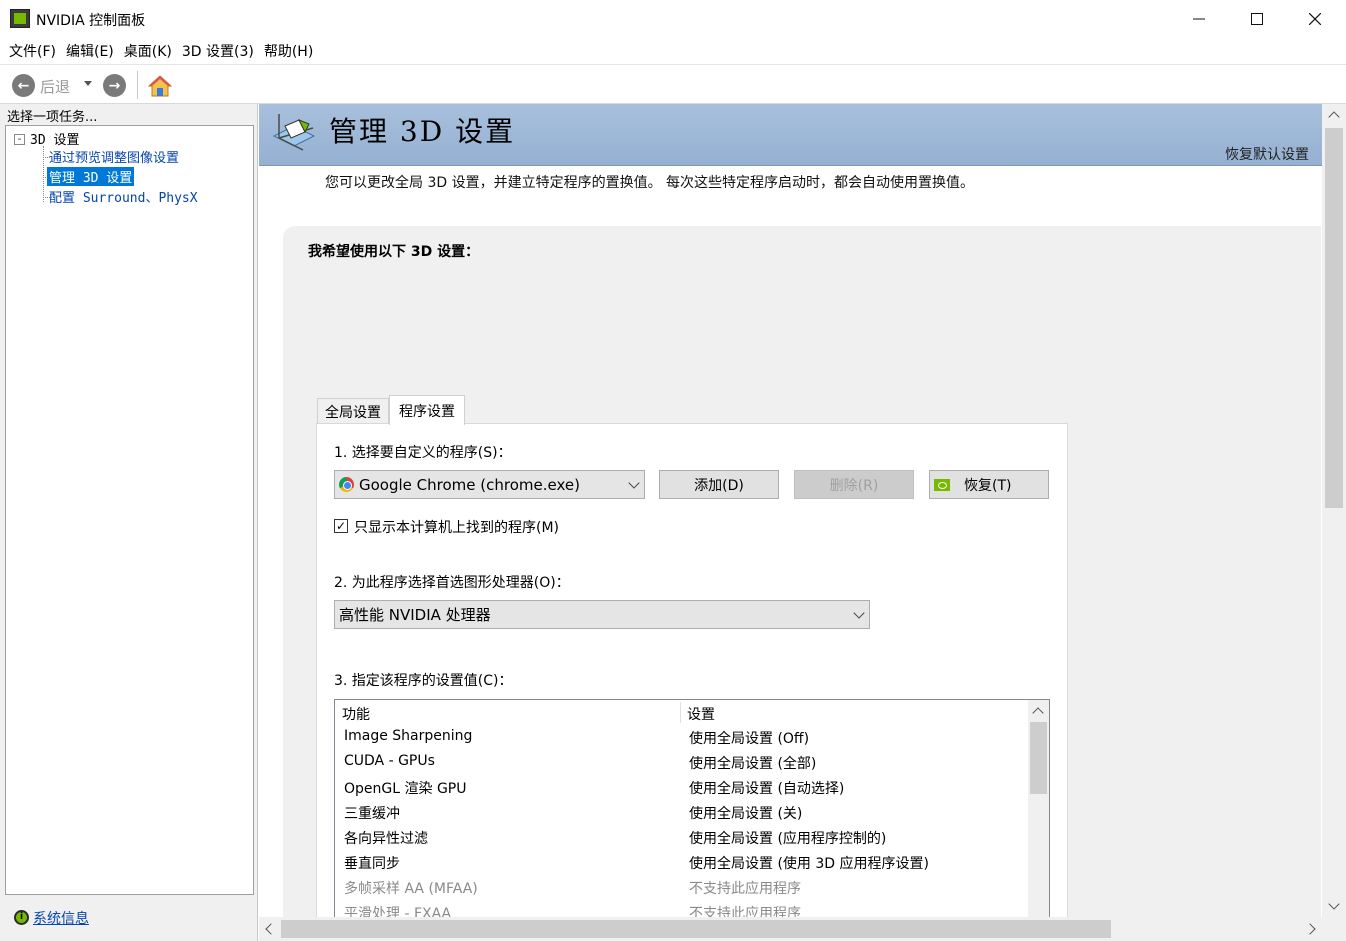  I want to click on feature-name: 三重缓冲, so click(372, 814).